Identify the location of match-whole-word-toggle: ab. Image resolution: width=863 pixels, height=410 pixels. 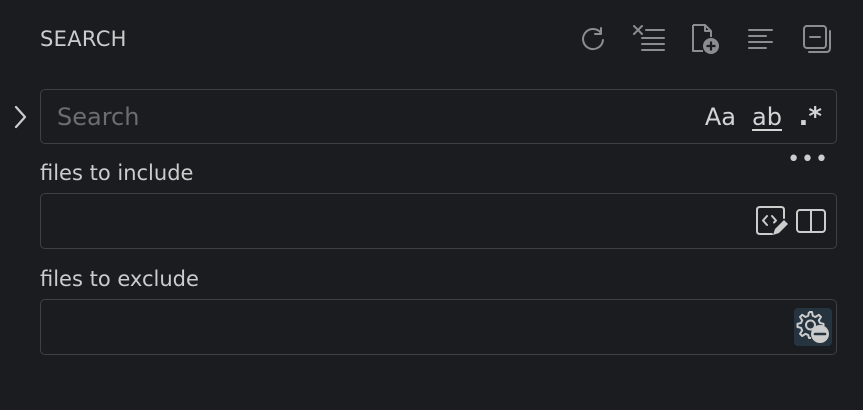
(767, 117).